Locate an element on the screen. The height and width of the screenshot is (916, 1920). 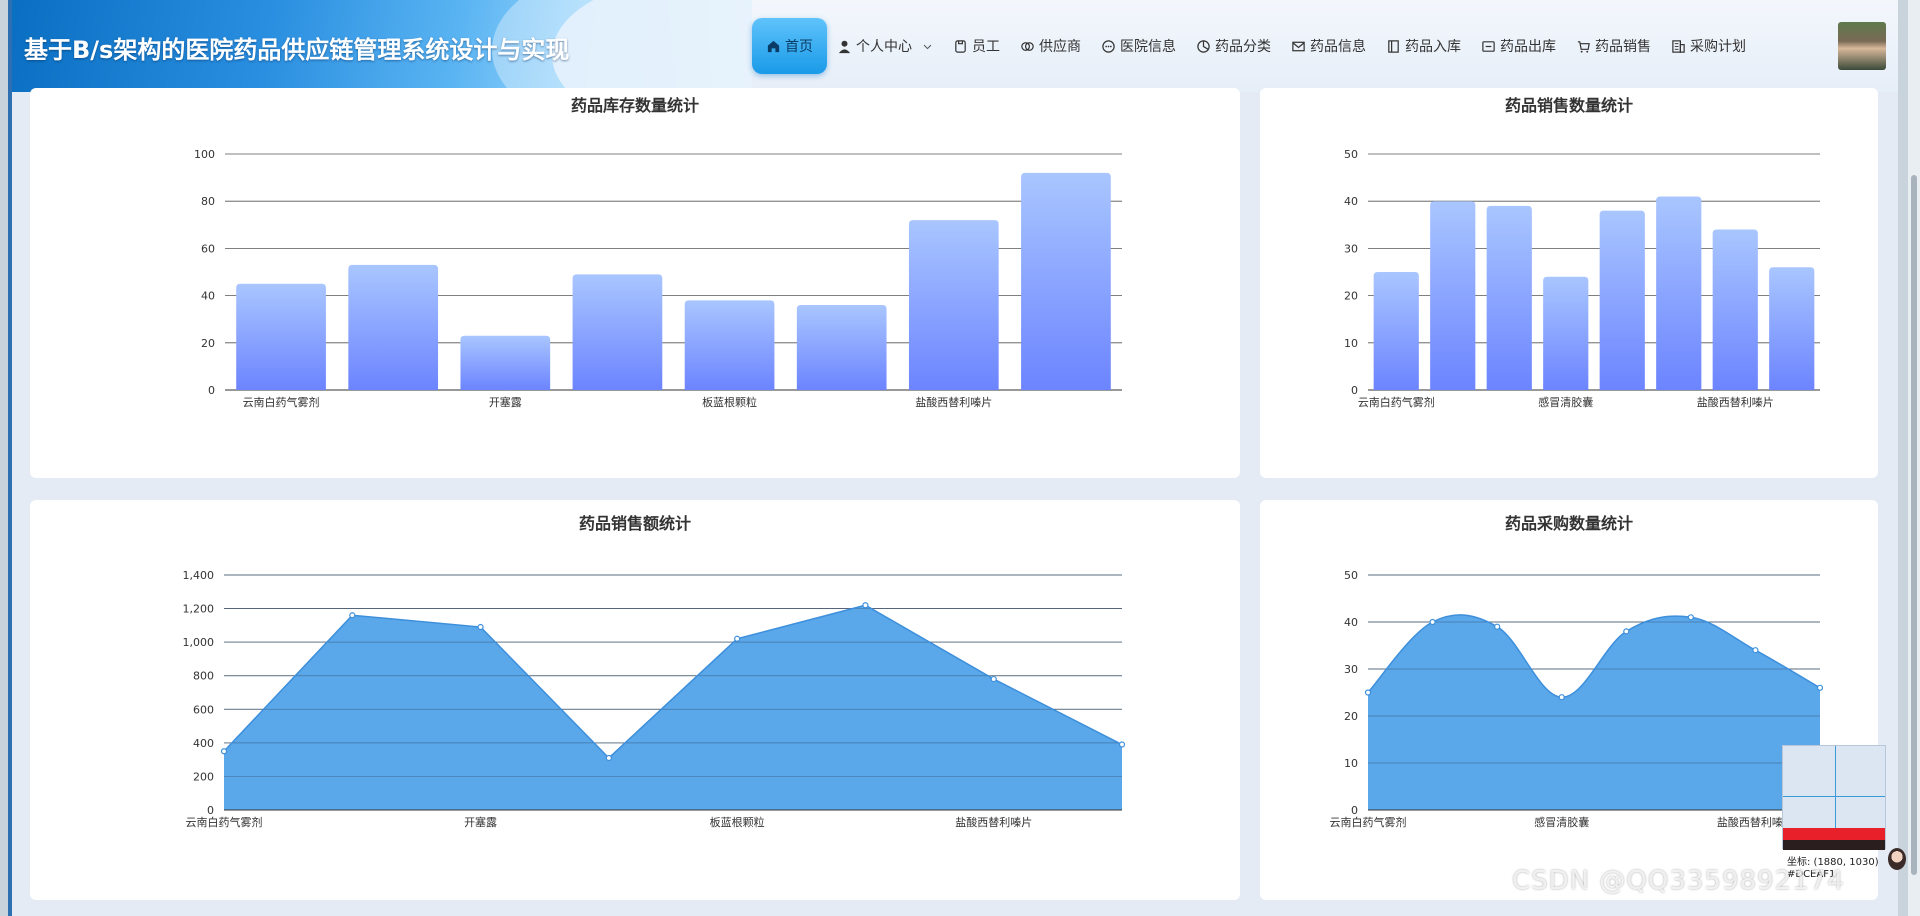
chevron-down-icon is located at coordinates (927, 46).